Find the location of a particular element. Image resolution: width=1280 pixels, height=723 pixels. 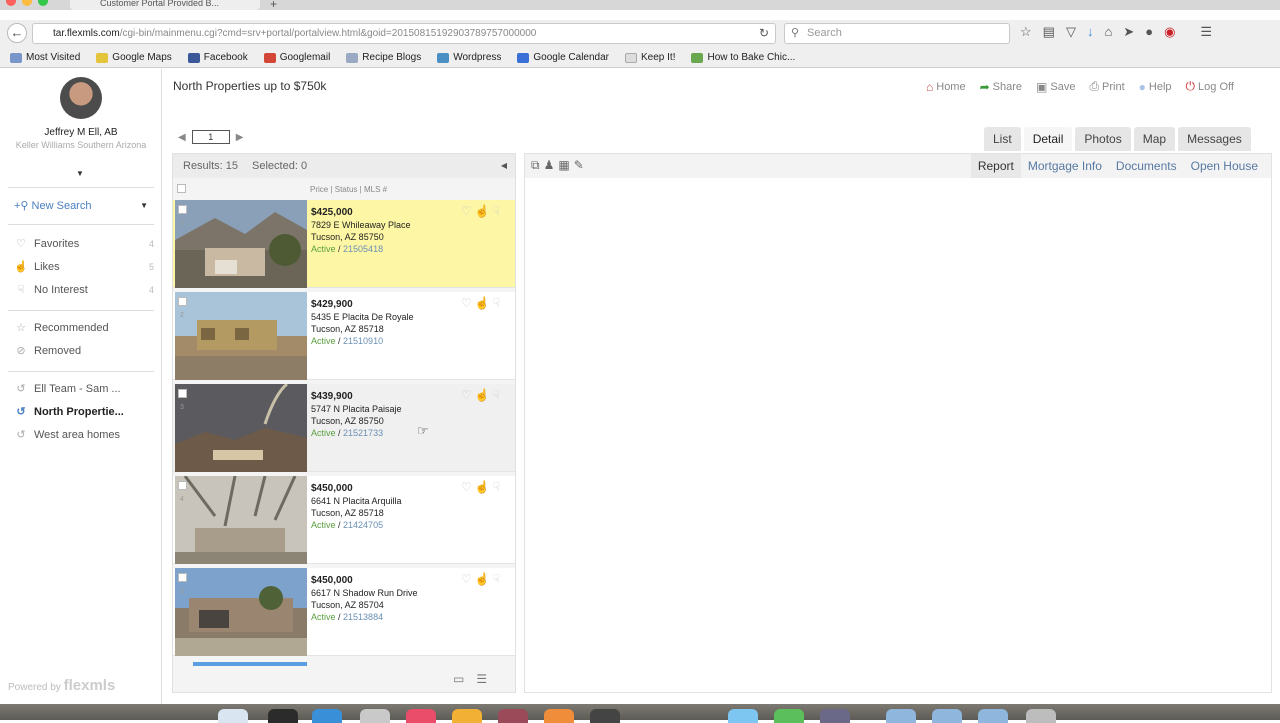

calendar-icon: ▦ is located at coordinates (563, 165).